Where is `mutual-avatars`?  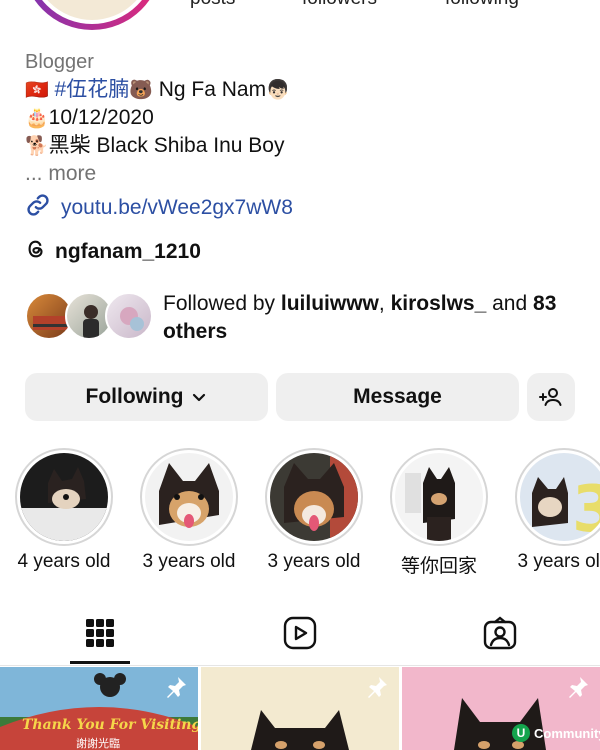
mutual-avatars is located at coordinates (90, 316).